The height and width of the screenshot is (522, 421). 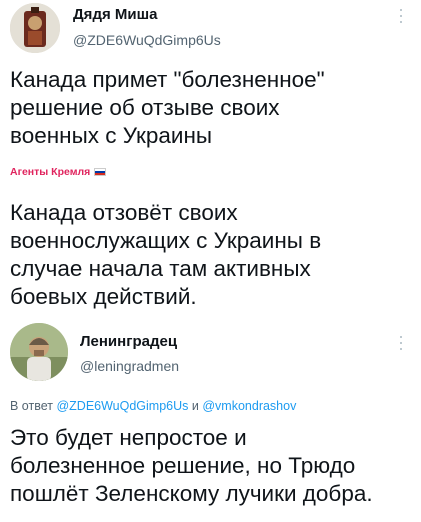 I want to click on tweet-line: болезненное решение, но Трюдо, so click(x=183, y=465).